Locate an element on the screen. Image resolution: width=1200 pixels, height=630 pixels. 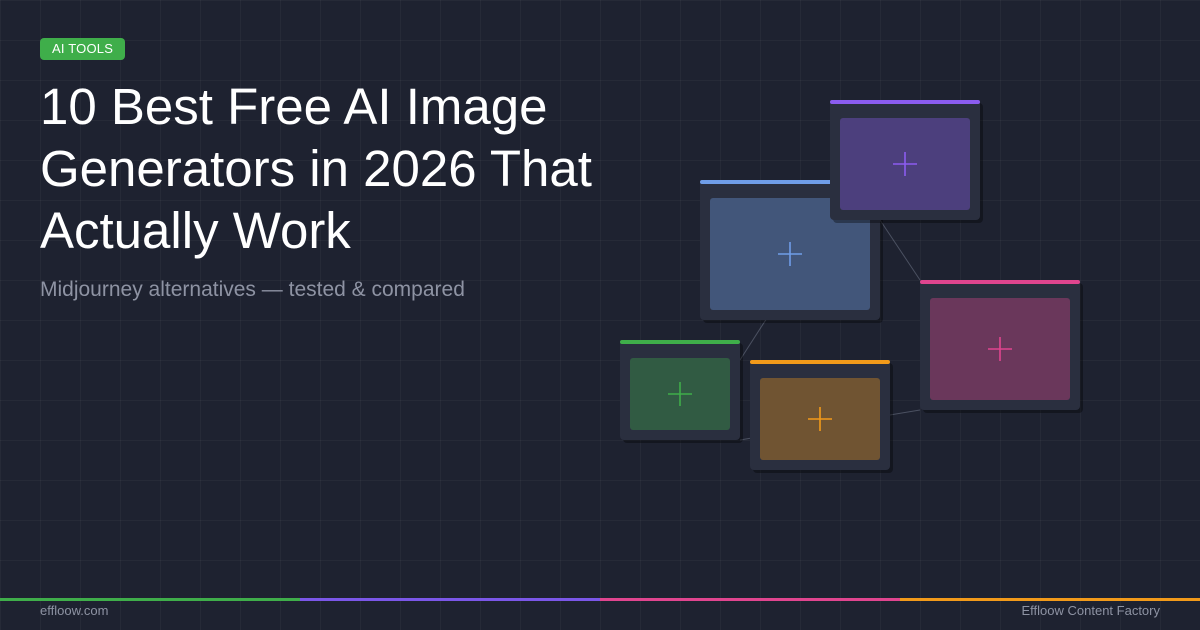
accent-segment-purple is located at coordinates (450, 599).